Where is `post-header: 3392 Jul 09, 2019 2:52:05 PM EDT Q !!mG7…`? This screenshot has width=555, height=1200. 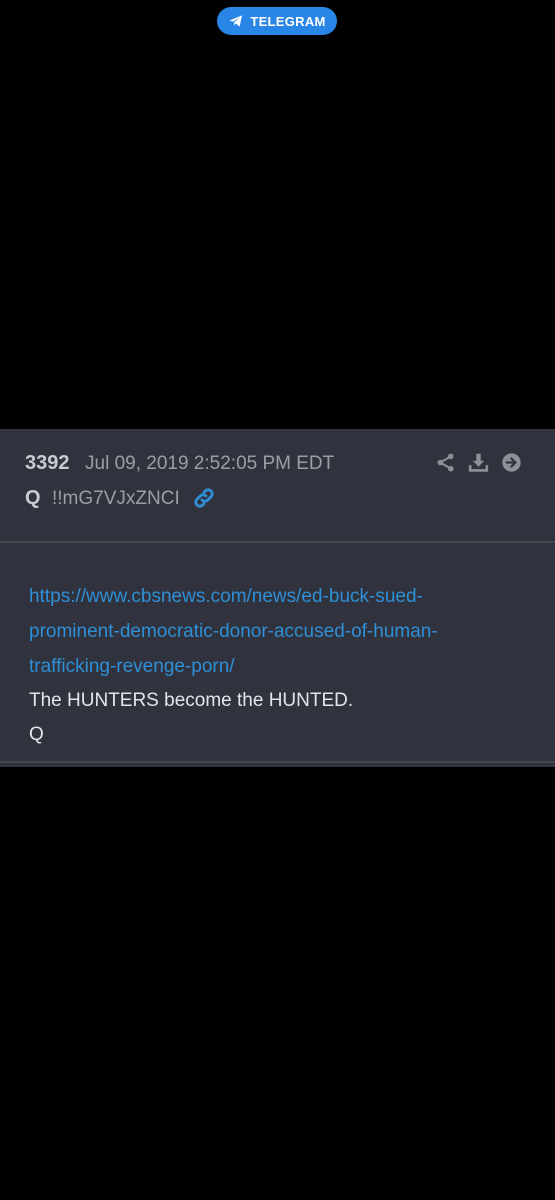 post-header: 3392 Jul 09, 2019 2:52:05 PM EDT Q !!mG7… is located at coordinates (277, 486).